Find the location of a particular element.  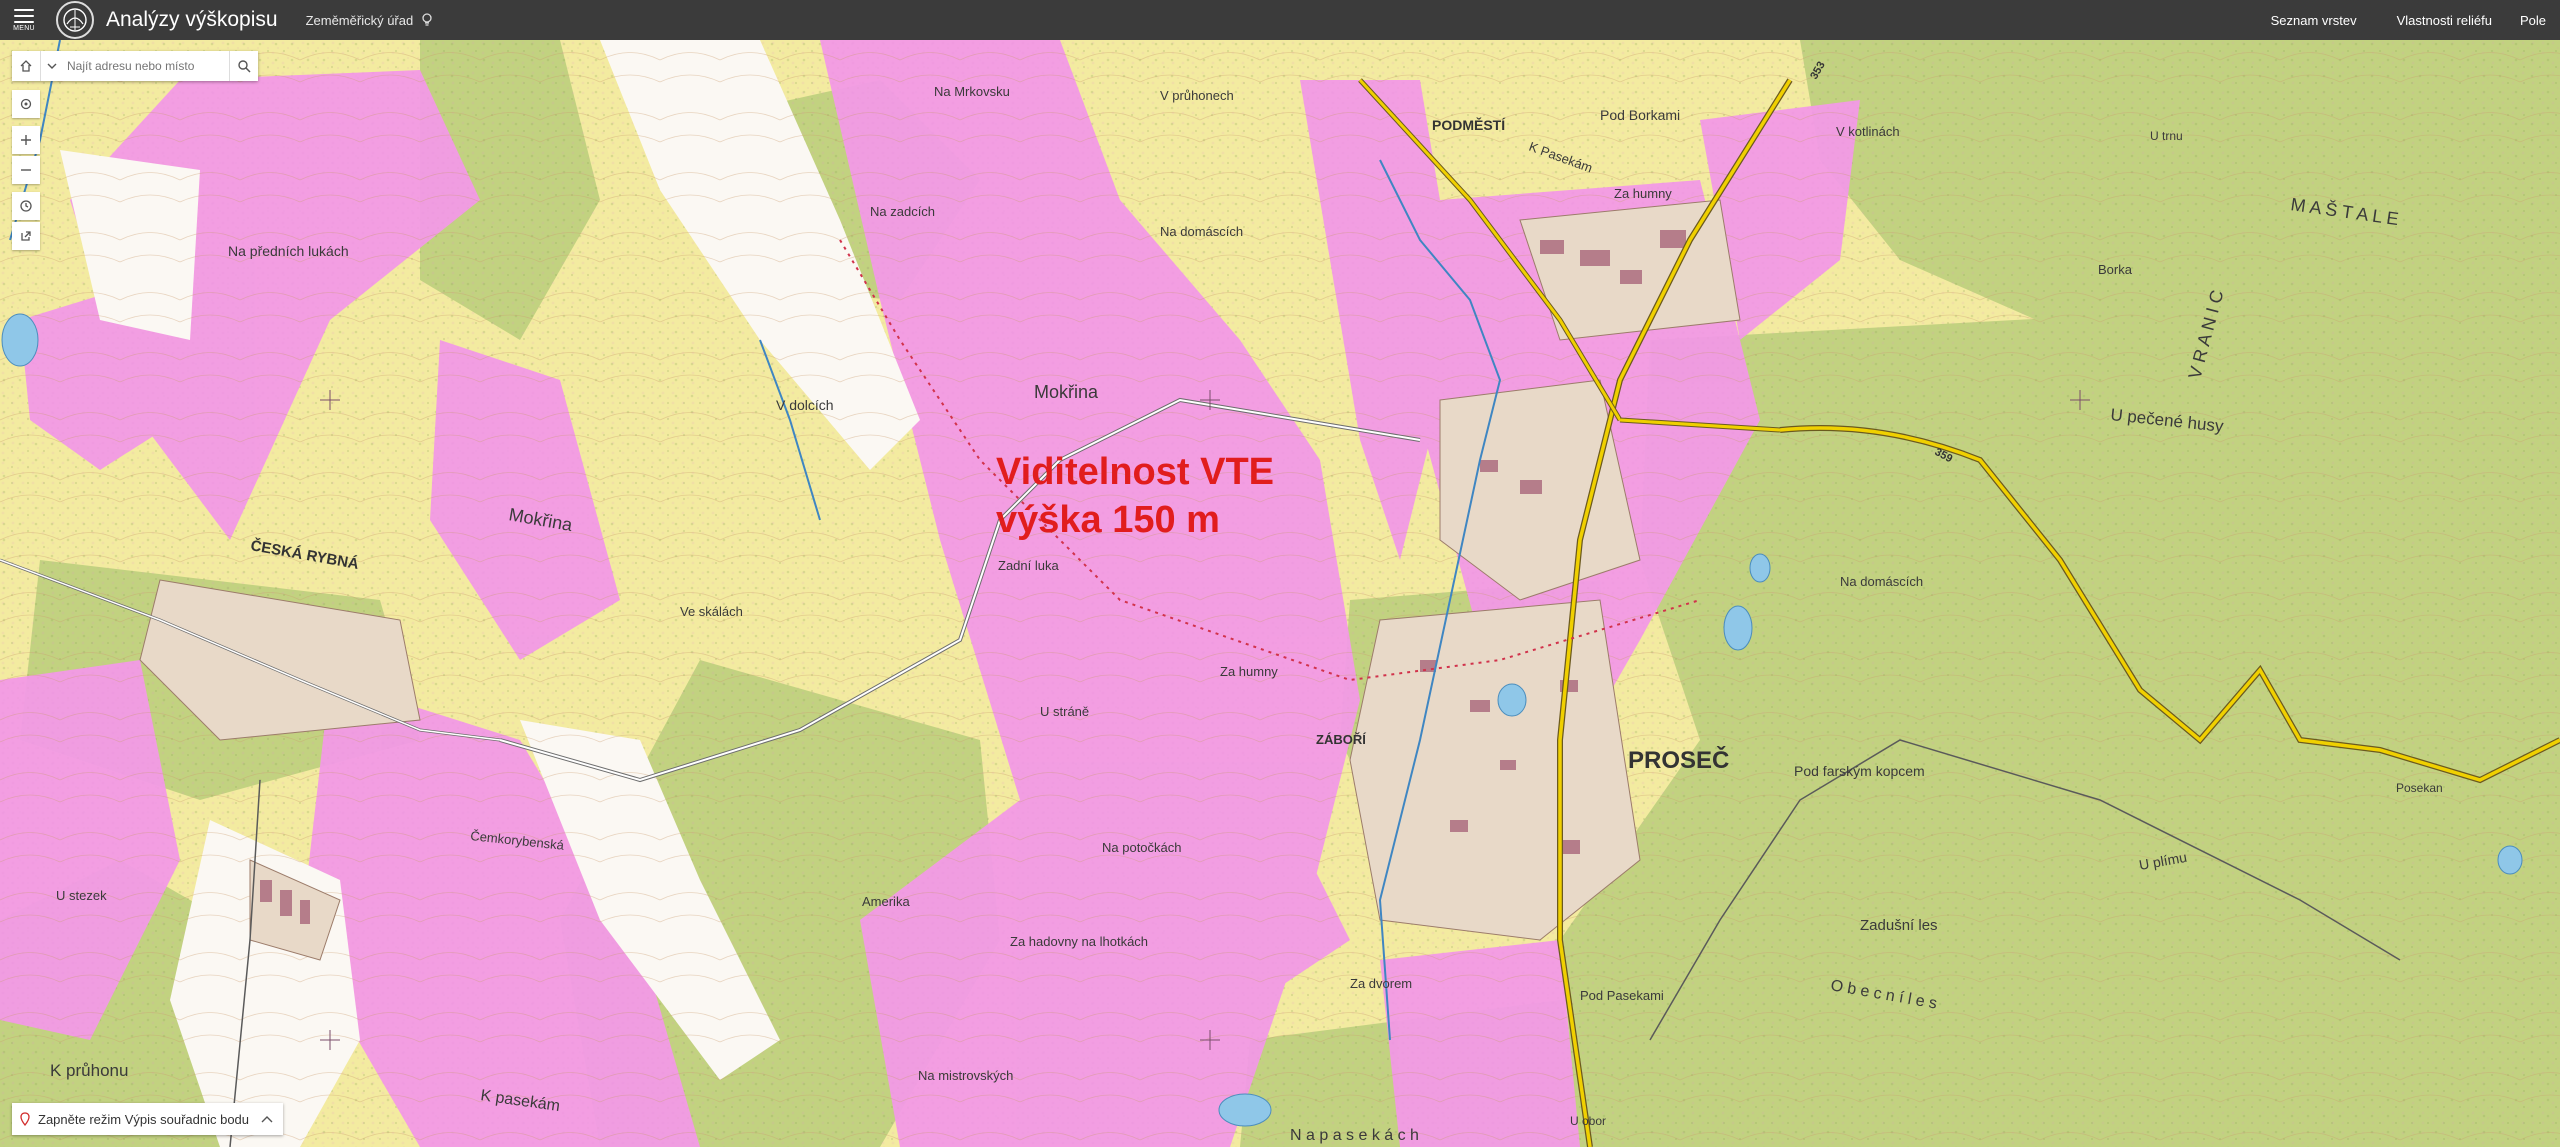

locate-button is located at coordinates (26, 104).